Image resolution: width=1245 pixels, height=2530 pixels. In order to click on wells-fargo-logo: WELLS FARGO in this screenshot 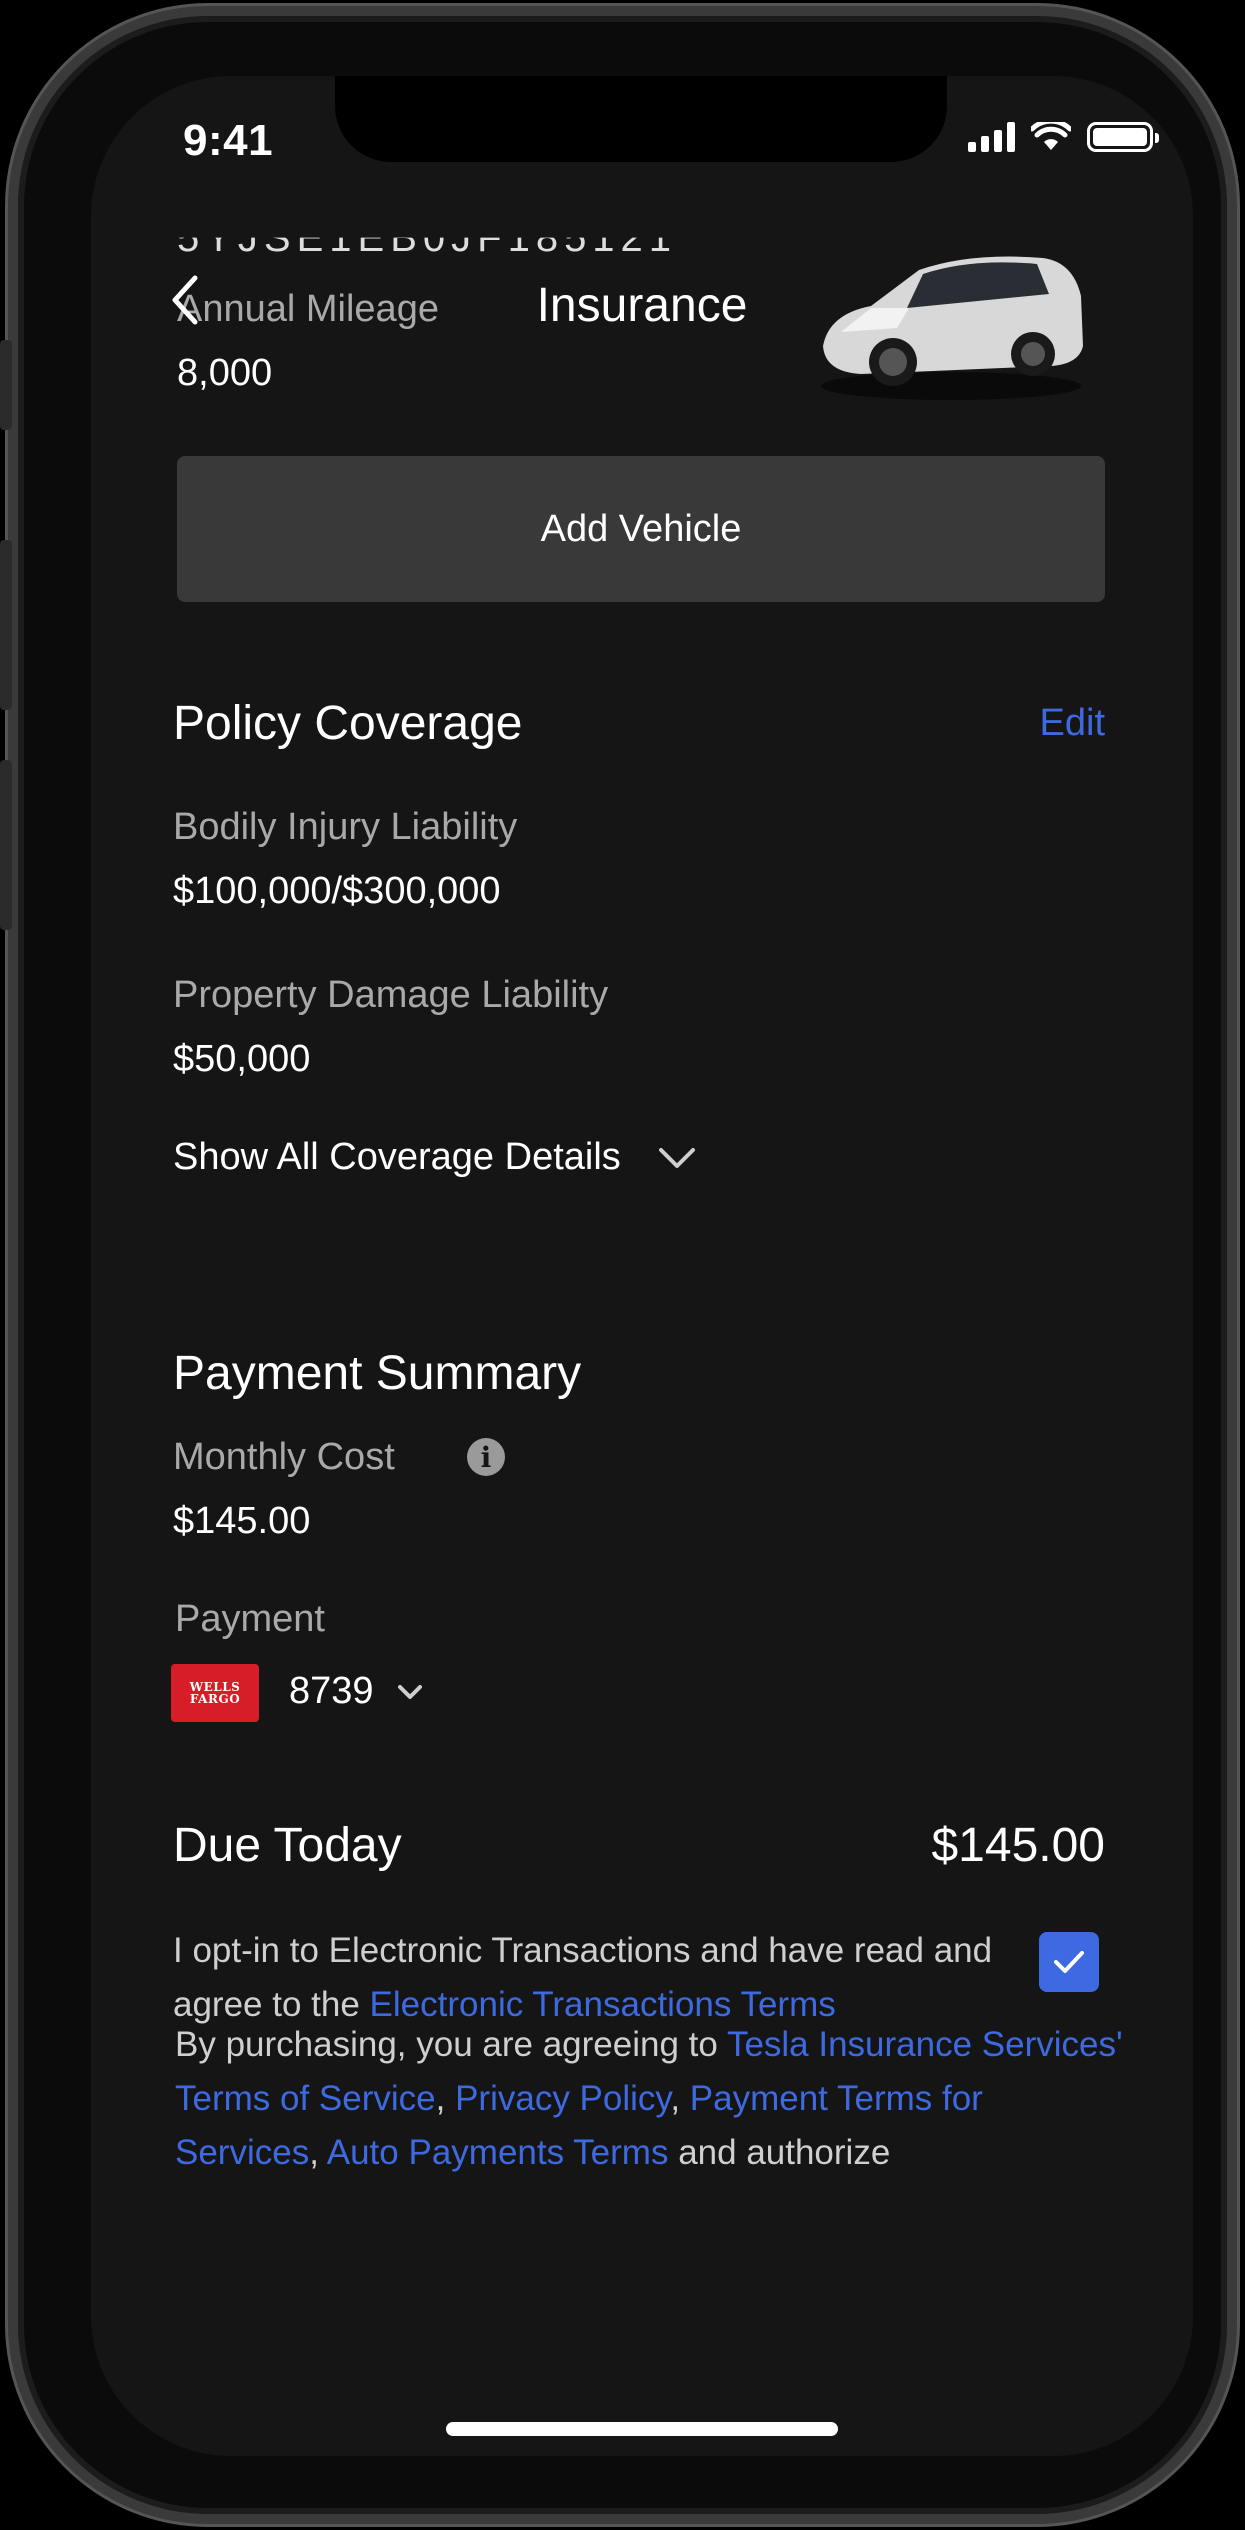, I will do `click(215, 1693)`.